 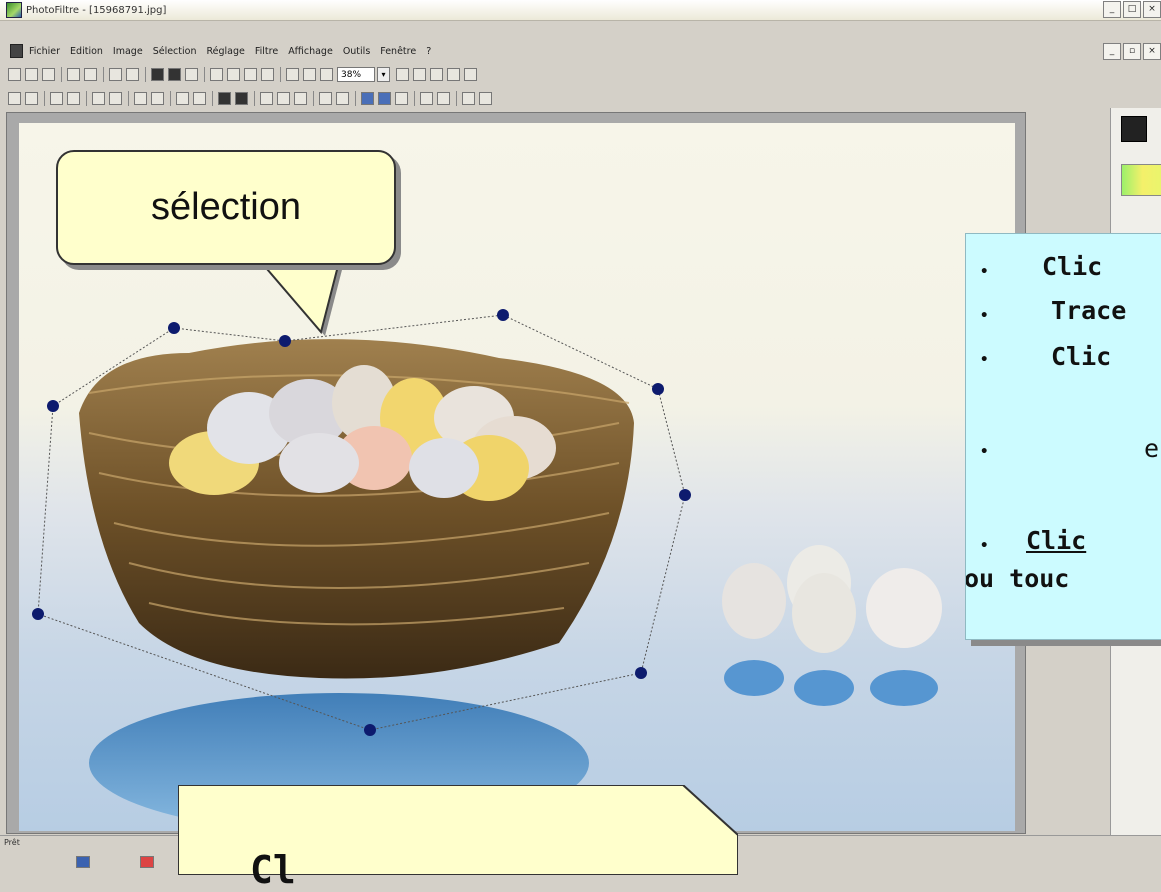 I want to click on doc-minimize-icon: _, so click(x=1112, y=51).